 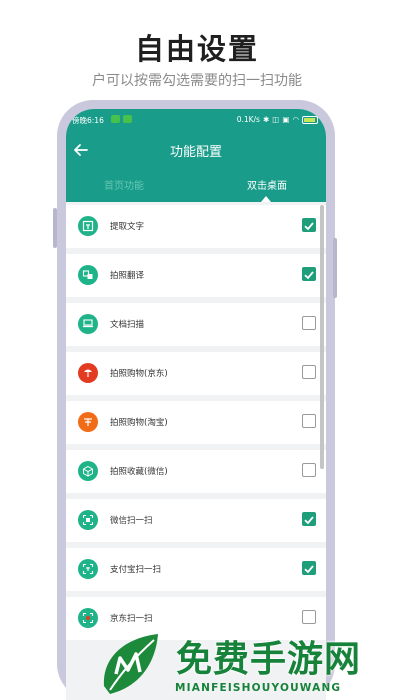 I want to click on watermark-pinyin: MIANFEISHOUYOUWANG, so click(x=258, y=688).